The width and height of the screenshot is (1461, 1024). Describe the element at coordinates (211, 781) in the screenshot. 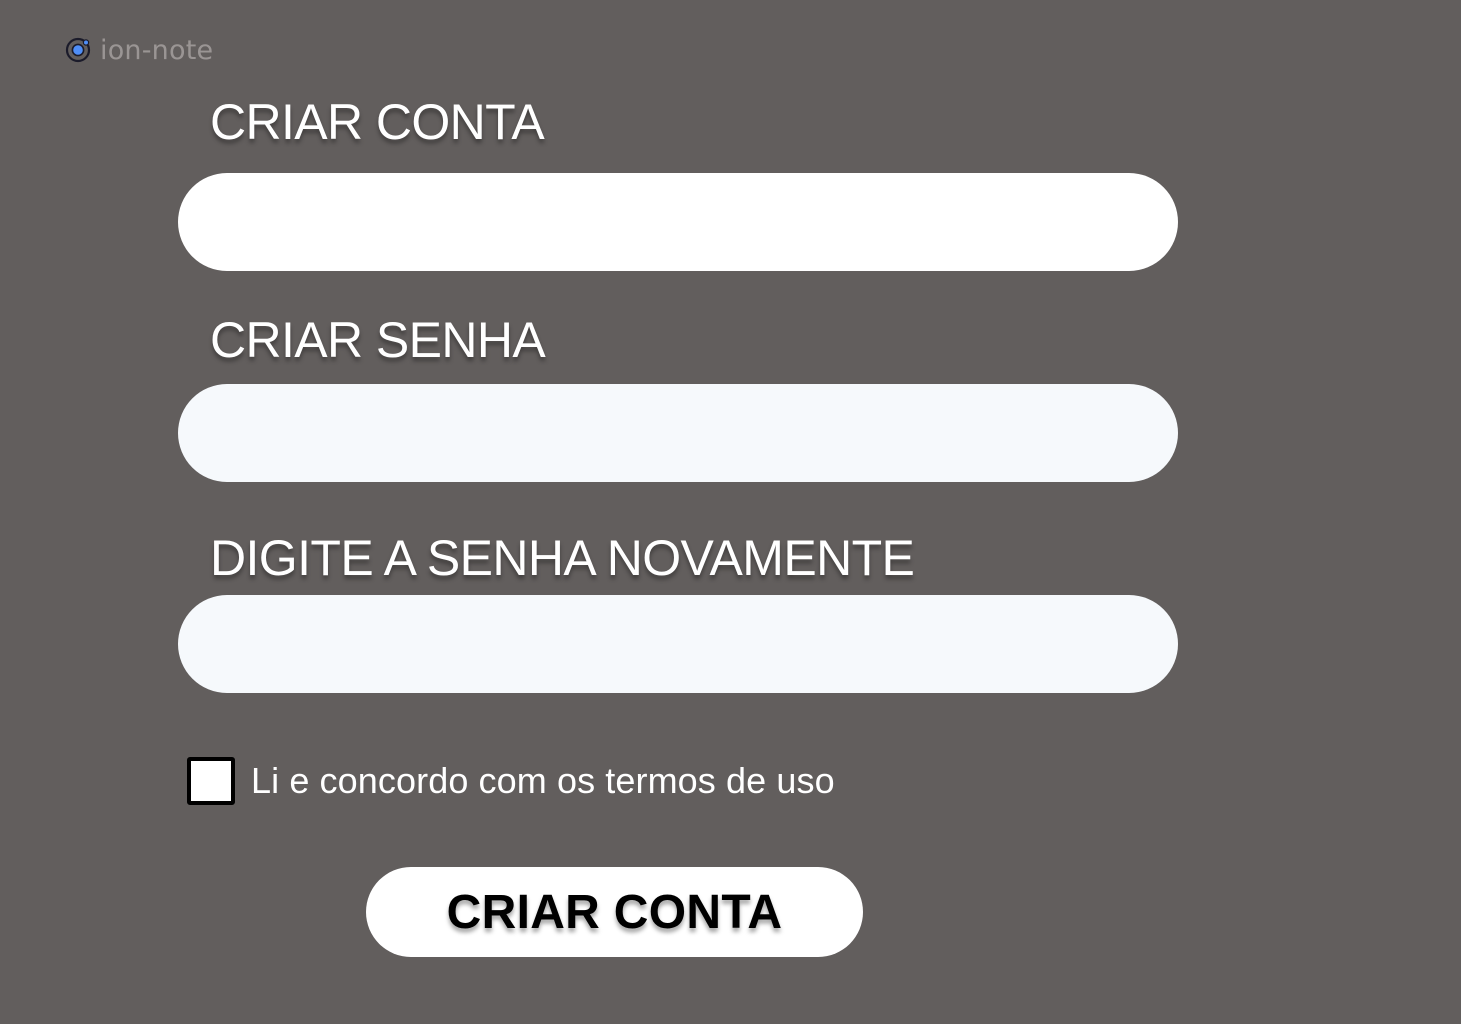

I see `terms-checkbox` at that location.